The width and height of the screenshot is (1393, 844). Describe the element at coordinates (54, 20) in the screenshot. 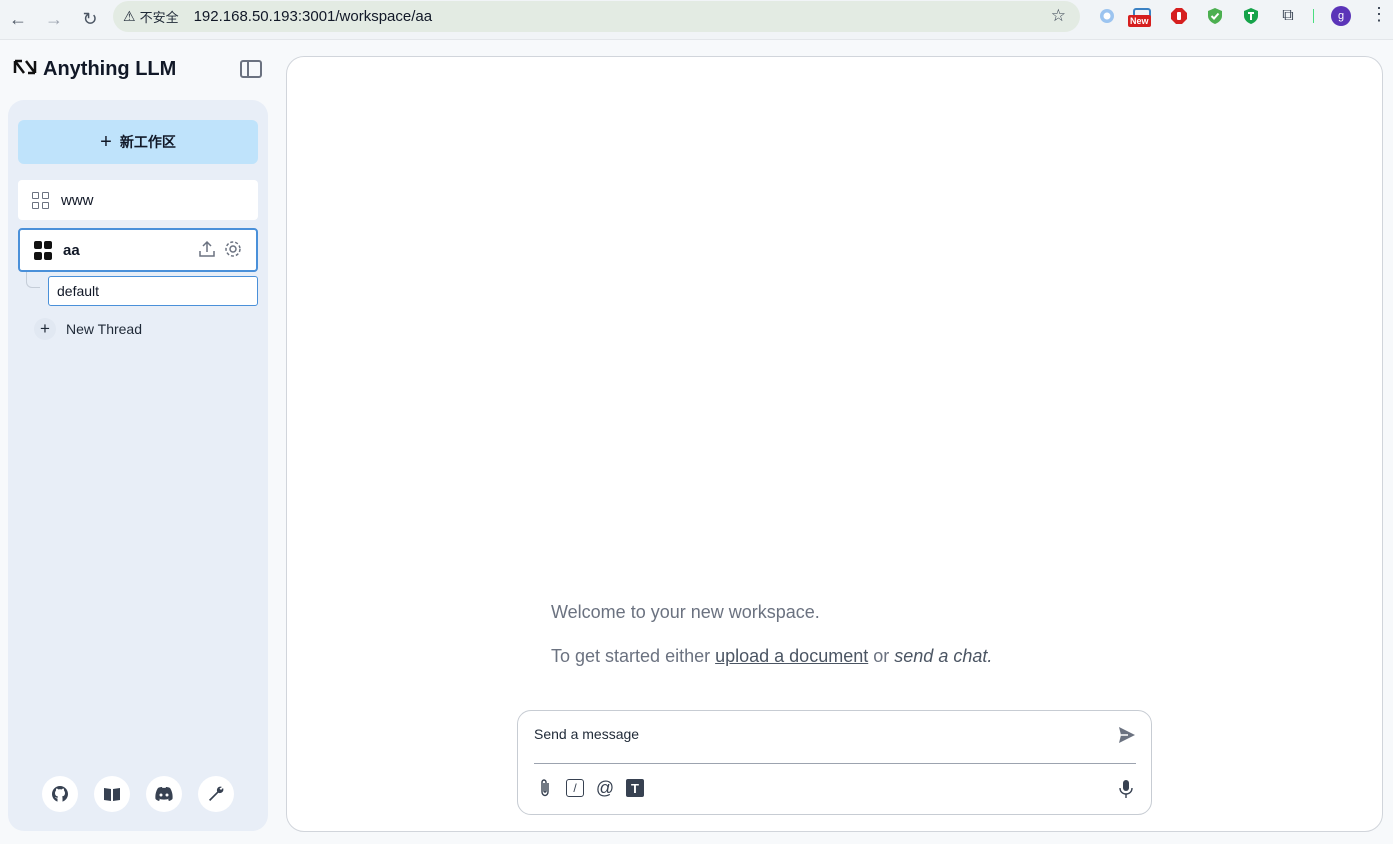

I see `forward-icon: →` at that location.